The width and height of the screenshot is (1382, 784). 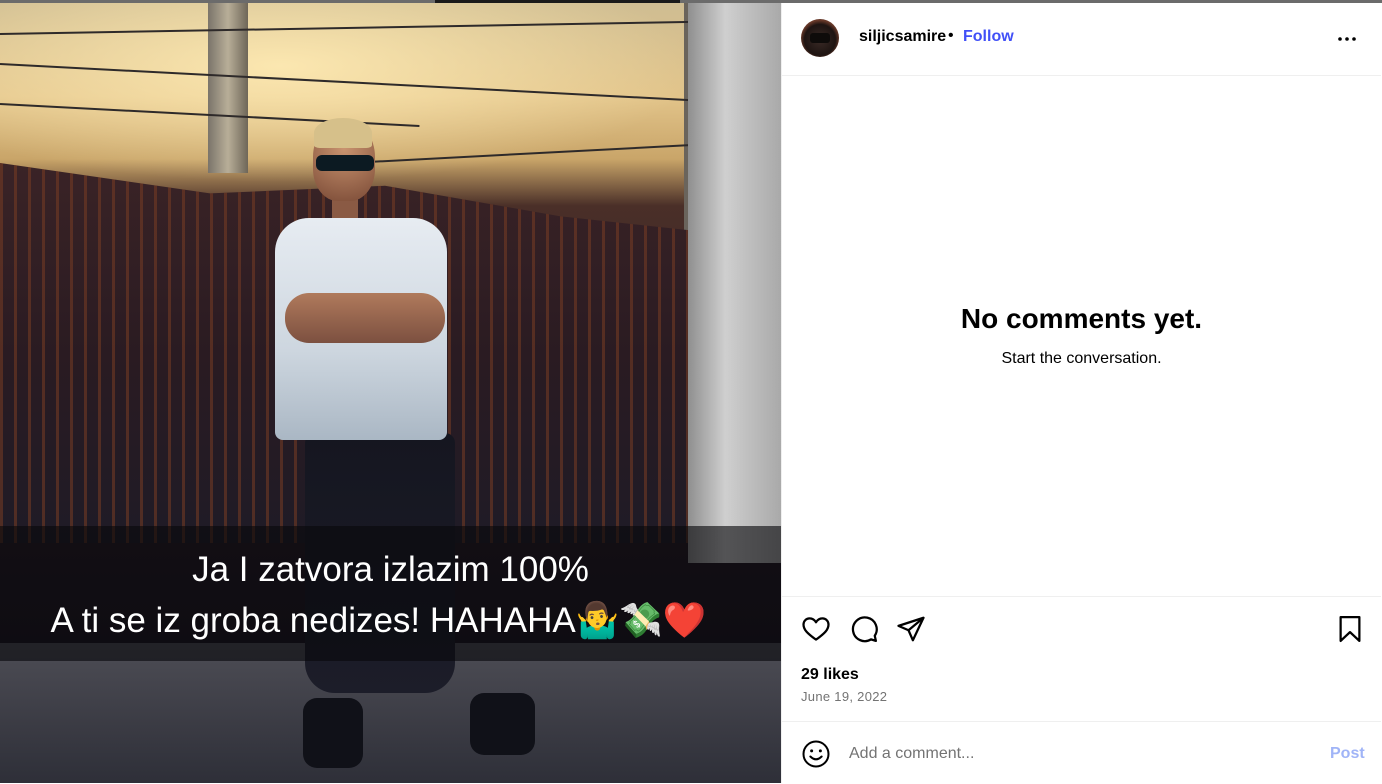 I want to click on post-date: June 19, 2022, so click(x=844, y=696).